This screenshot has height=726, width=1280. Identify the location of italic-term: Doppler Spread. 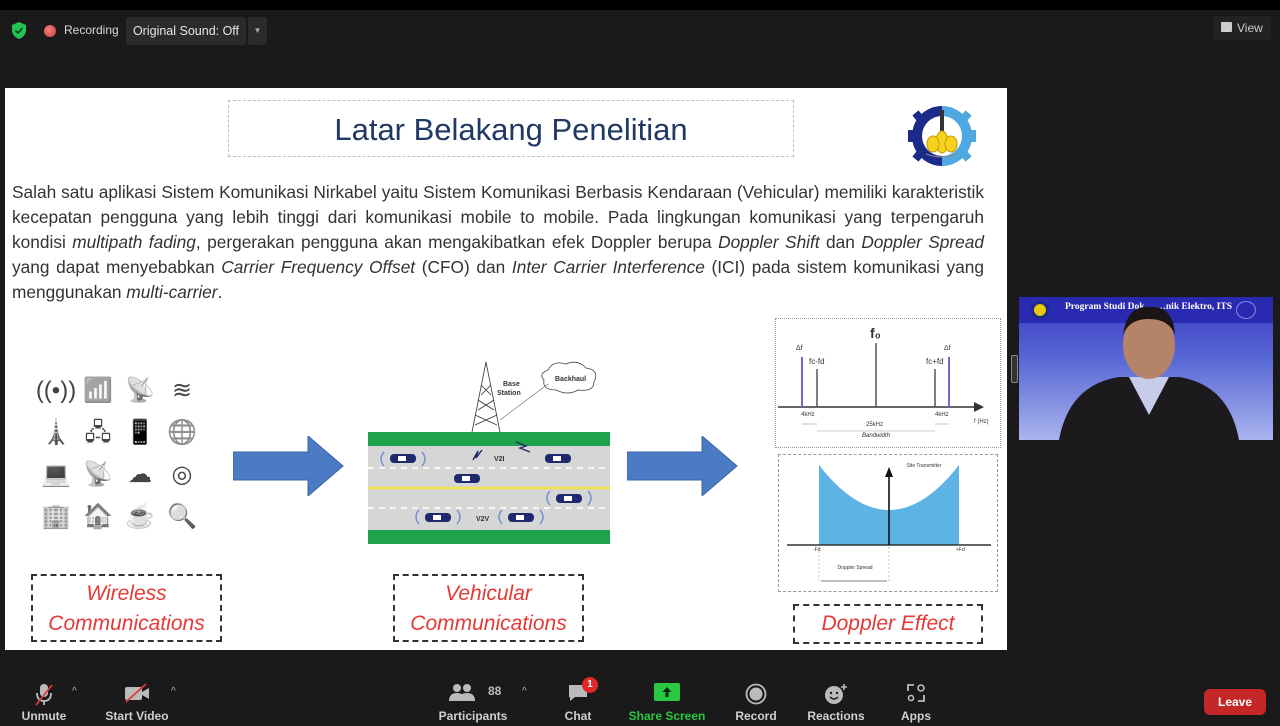
(923, 242).